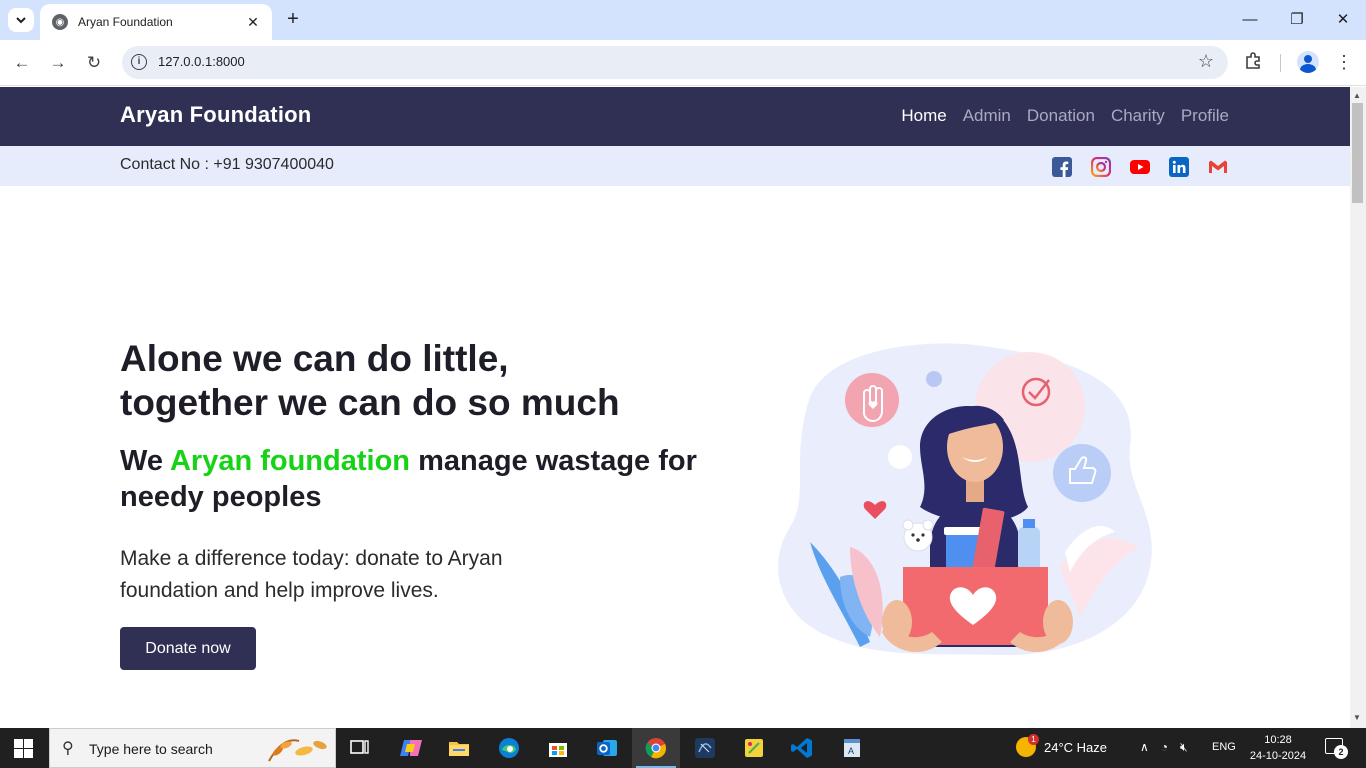 Image resolution: width=1366 pixels, height=768 pixels. I want to click on page-scrollbar: ▲ ▼, so click(1358, 407).